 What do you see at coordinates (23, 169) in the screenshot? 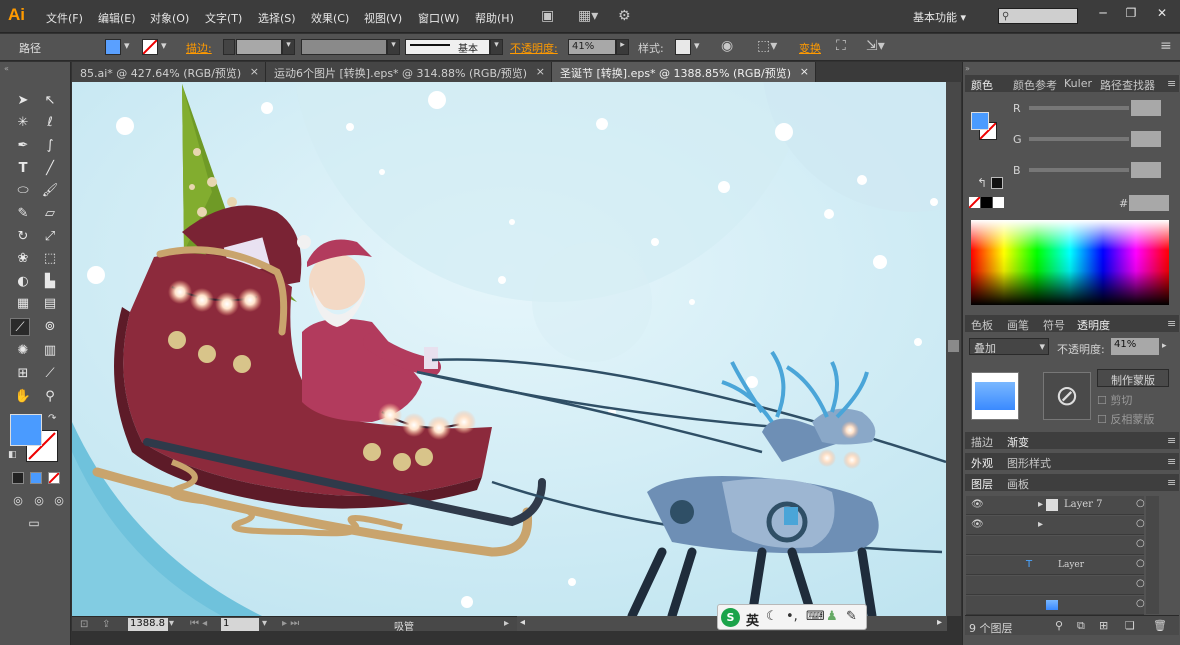
I see `type-tool-icon: T` at bounding box center [23, 169].